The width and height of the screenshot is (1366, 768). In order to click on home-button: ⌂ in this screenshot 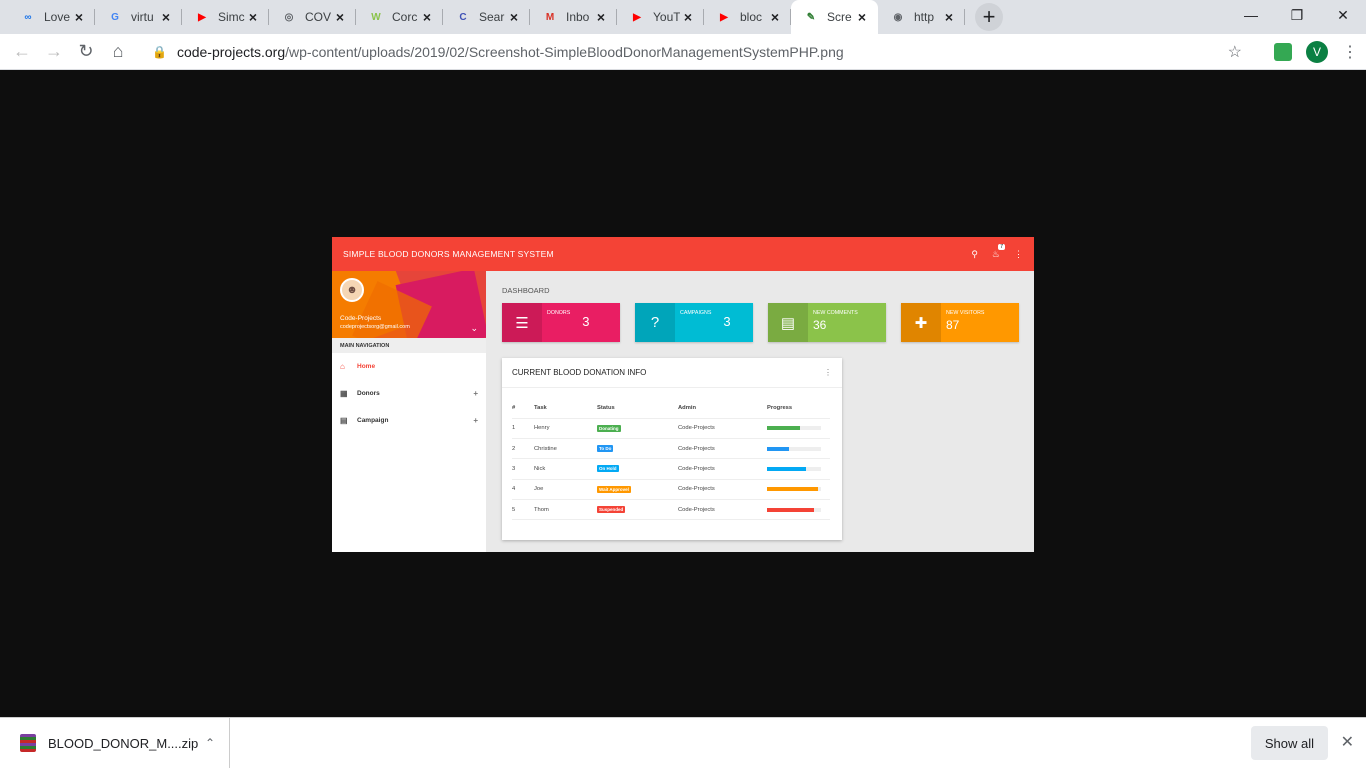, I will do `click(118, 52)`.